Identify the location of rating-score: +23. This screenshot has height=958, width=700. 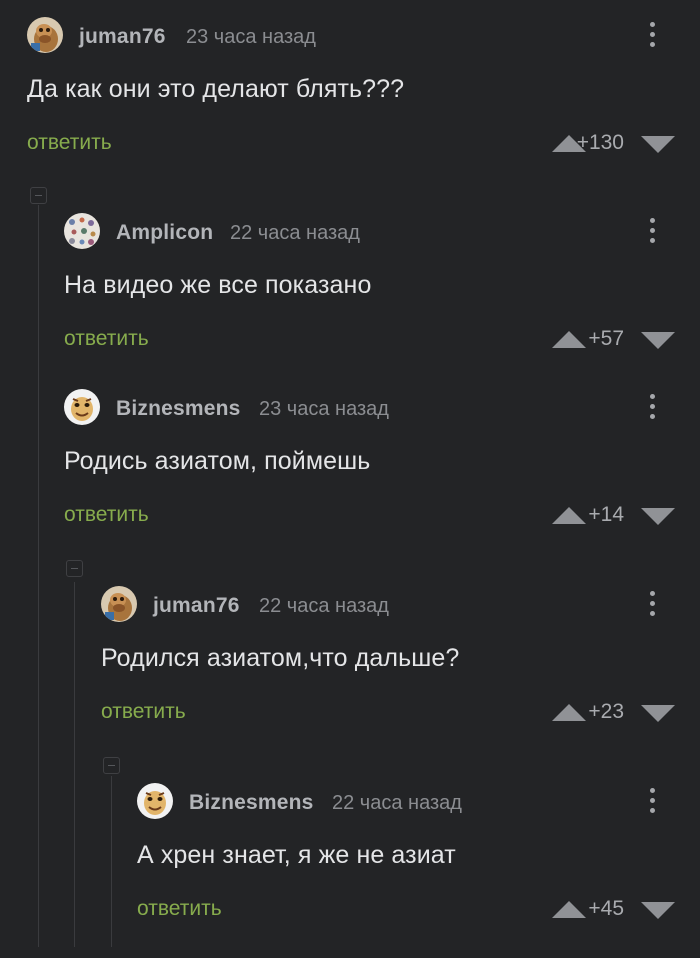
(606, 711).